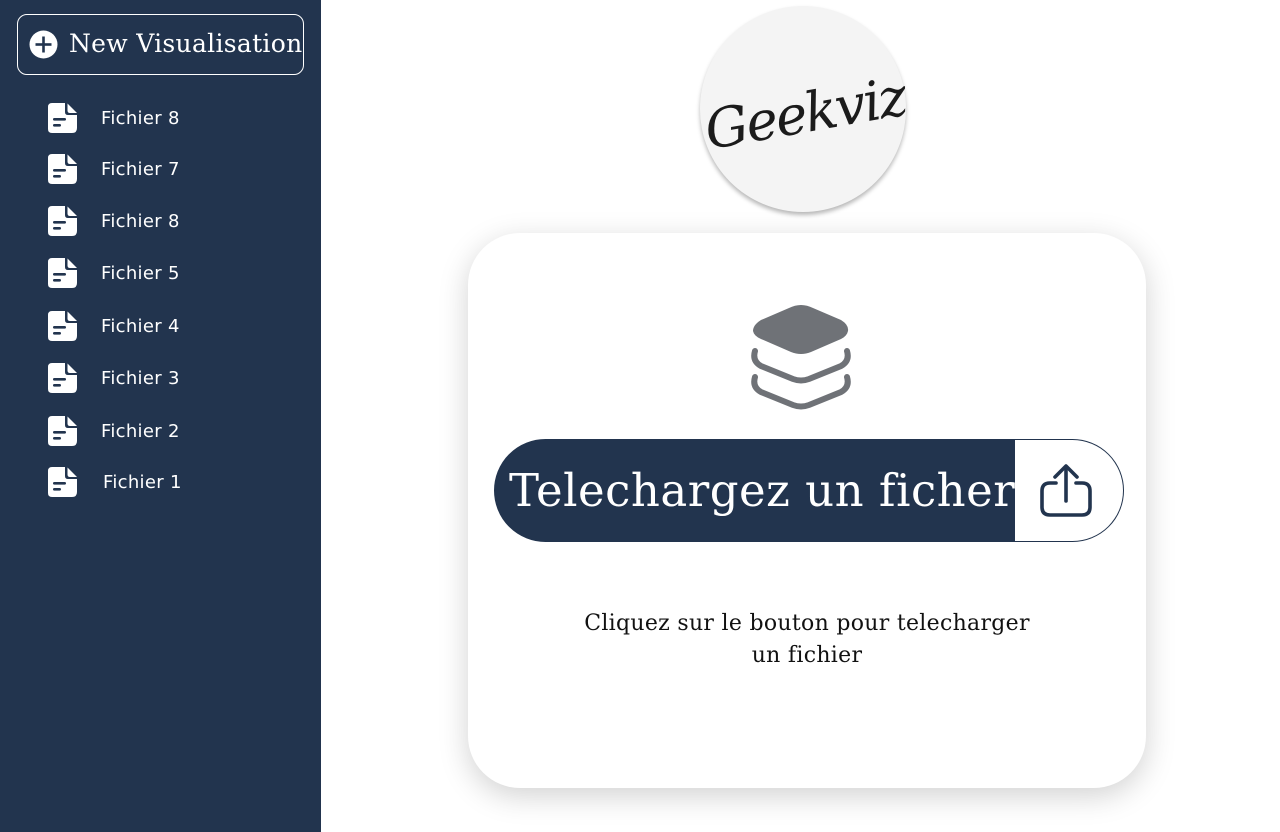 The image size is (1280, 832). I want to click on geekviz-logo: Geekviz, so click(805, 109).